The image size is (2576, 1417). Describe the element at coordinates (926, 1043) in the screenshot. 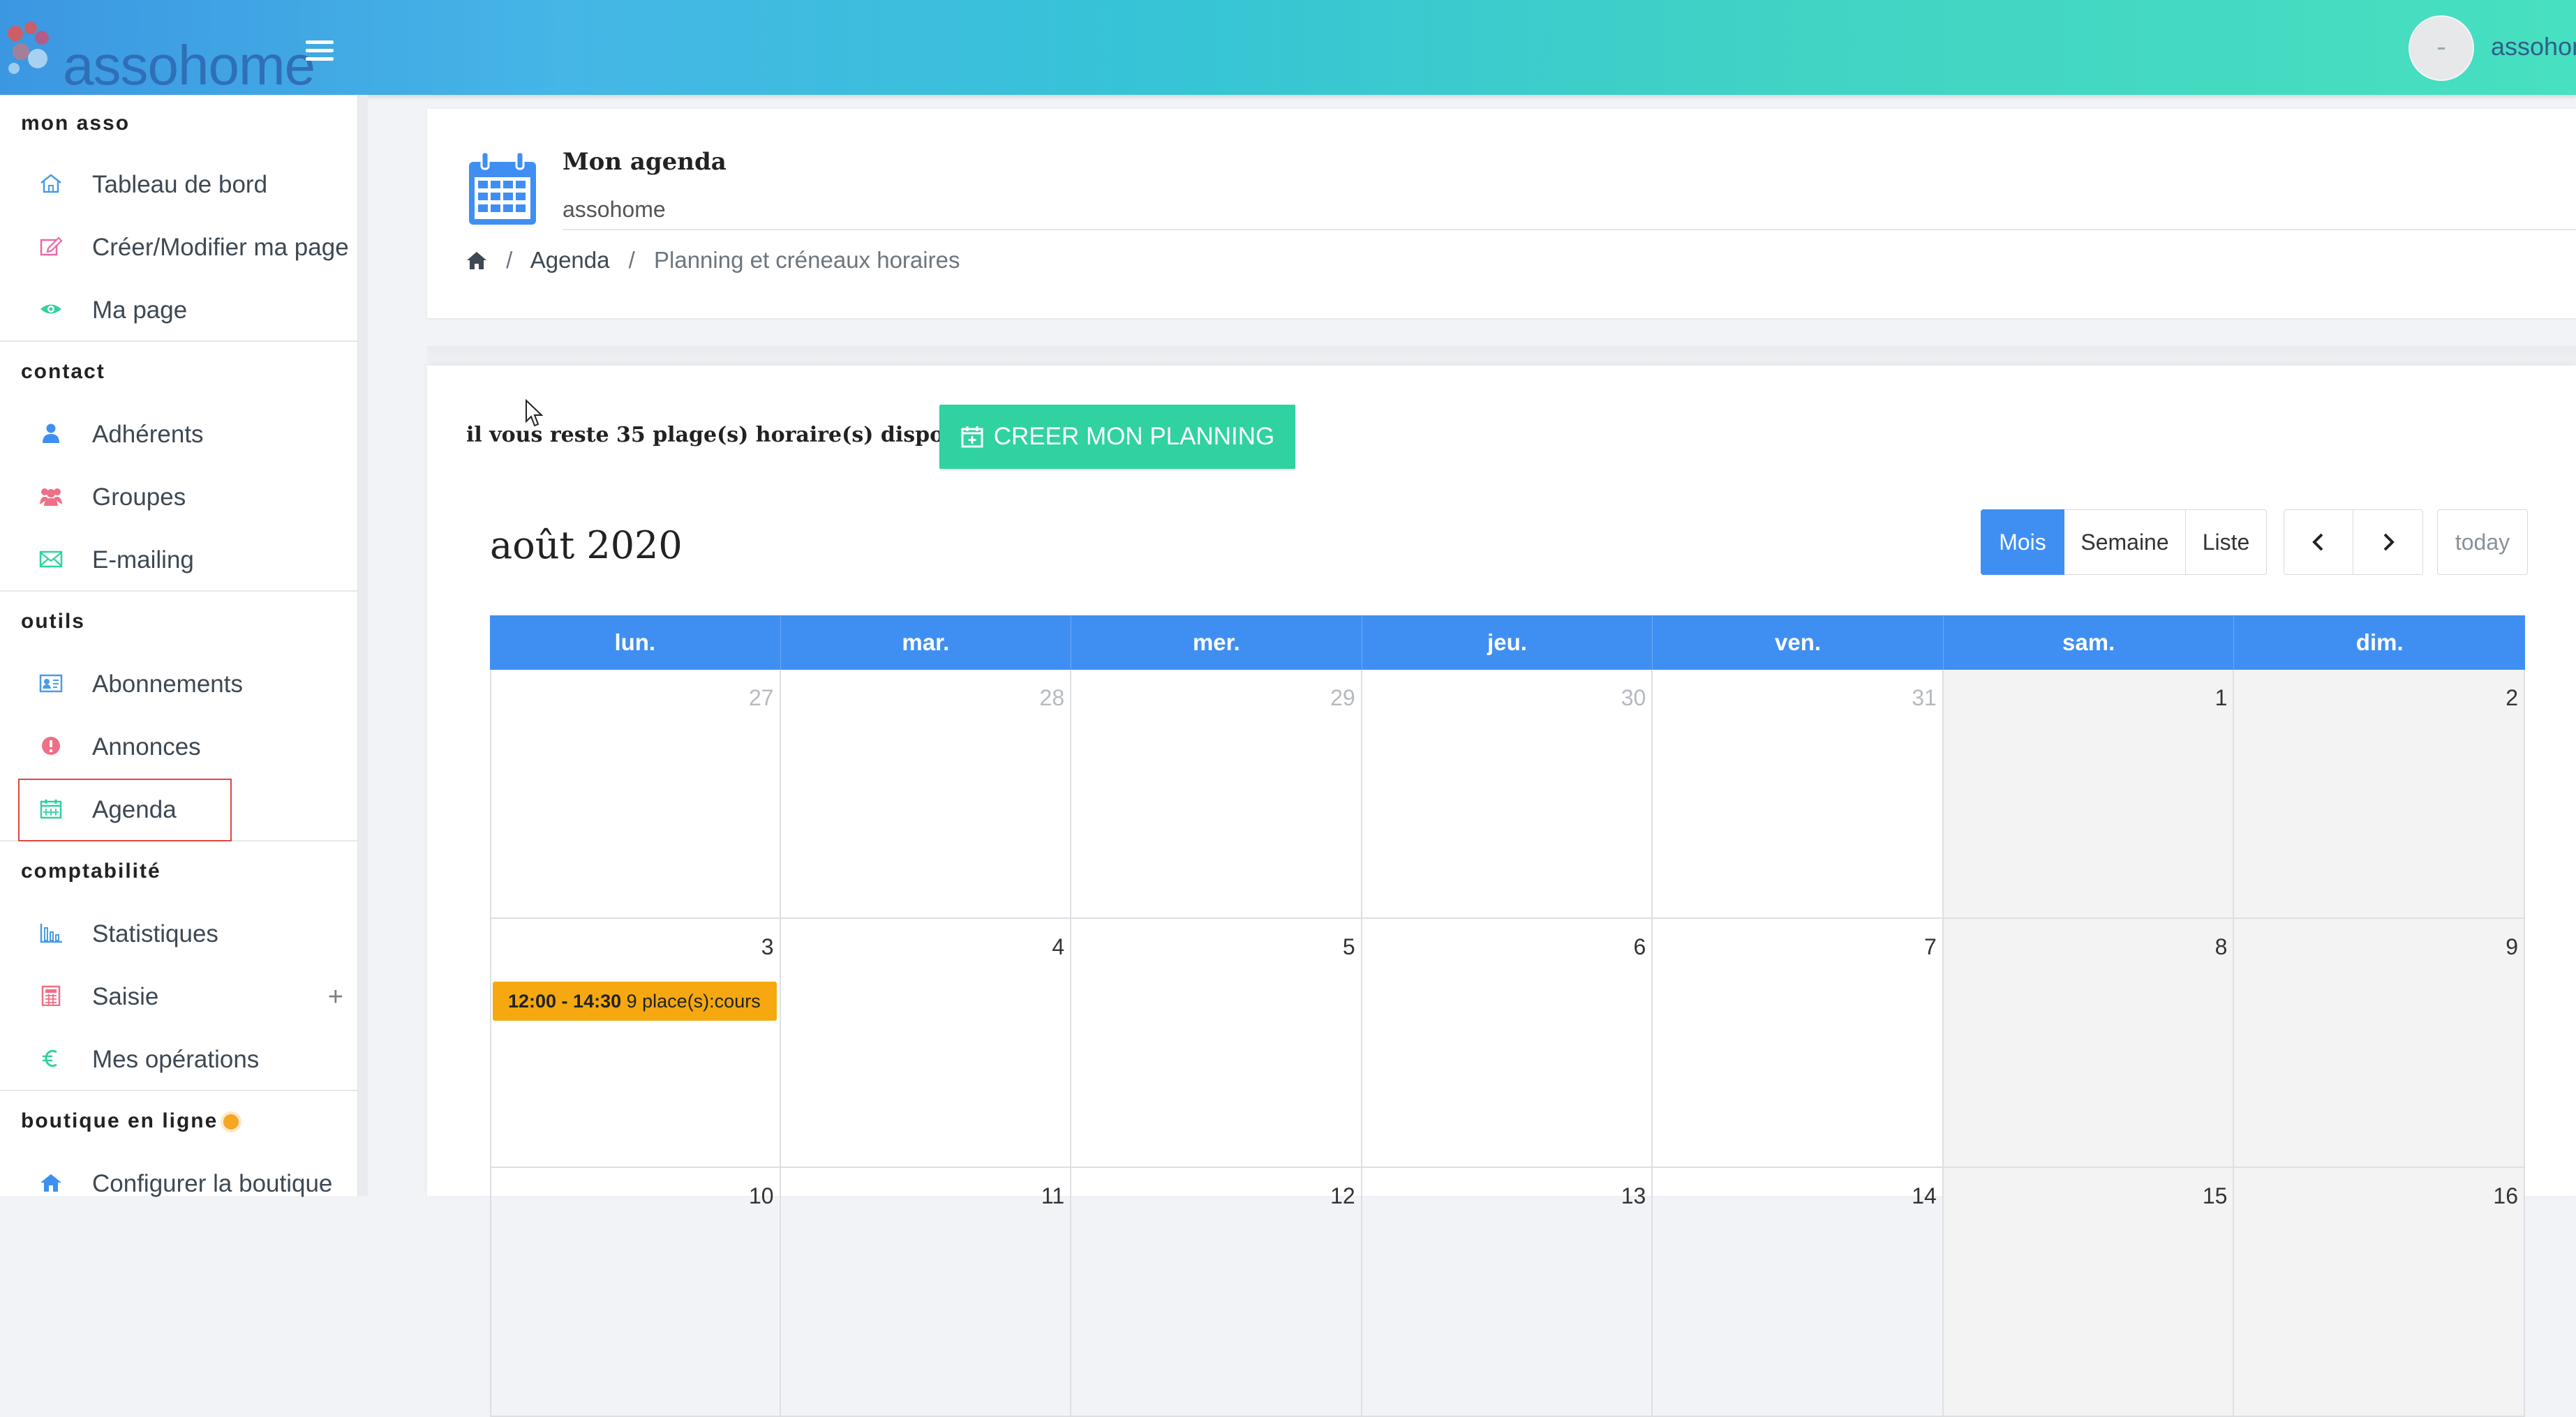

I see `day-cell: 4` at that location.